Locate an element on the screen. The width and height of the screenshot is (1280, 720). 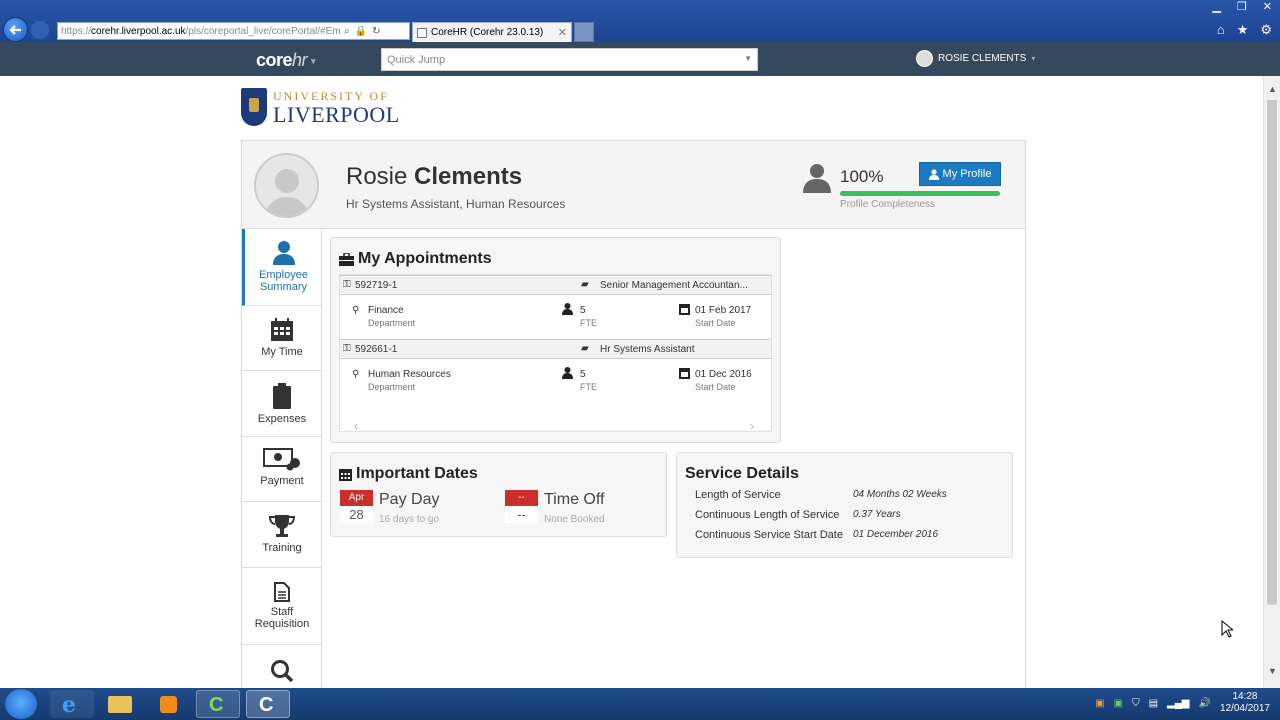
mouse-cursor-icon is located at coordinates (1227, 629).